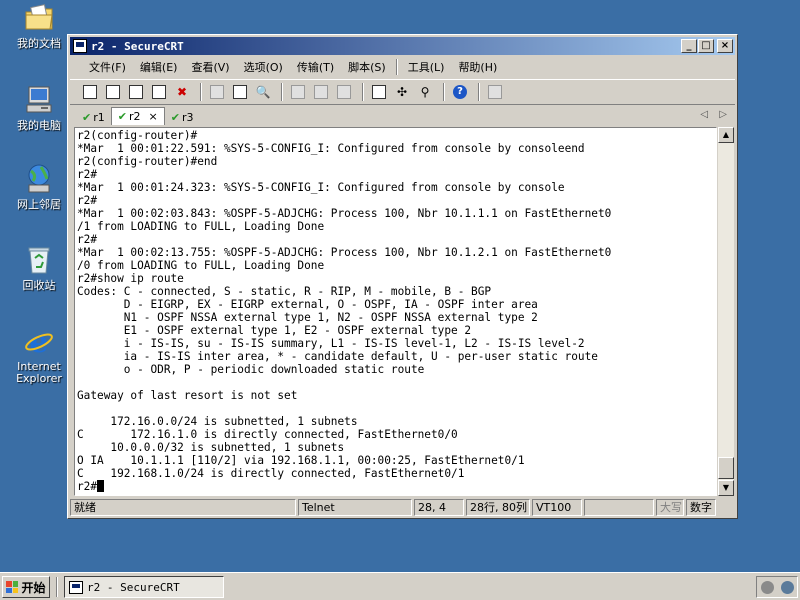  What do you see at coordinates (367, 67) in the screenshot?
I see `menu-script: 脚本(S)` at bounding box center [367, 67].